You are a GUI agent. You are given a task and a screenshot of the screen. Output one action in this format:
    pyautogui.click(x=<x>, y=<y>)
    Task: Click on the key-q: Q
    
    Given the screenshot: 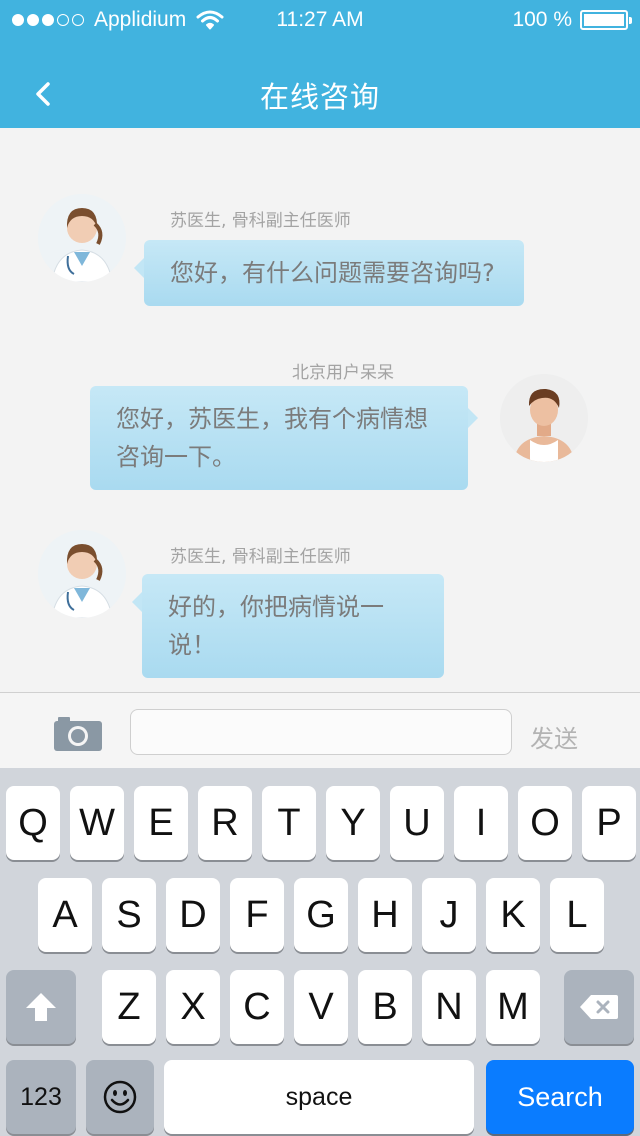 What is the action you would take?
    pyautogui.click(x=33, y=823)
    